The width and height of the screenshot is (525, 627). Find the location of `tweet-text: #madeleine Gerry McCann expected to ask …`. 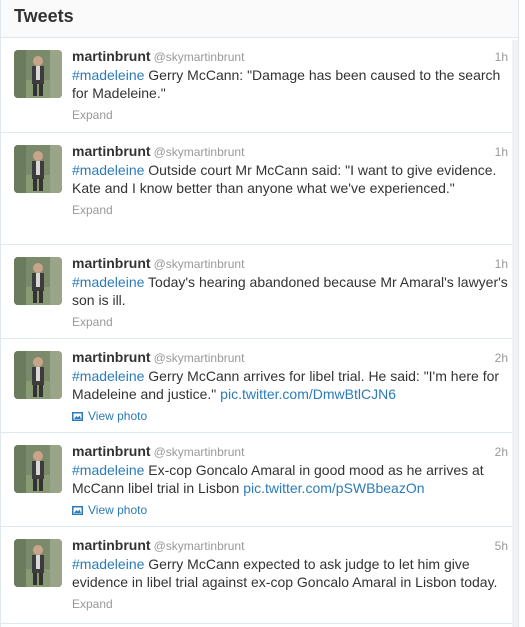

tweet-text: #madeleine Gerry McCann expected to ask … is located at coordinates (292, 573).